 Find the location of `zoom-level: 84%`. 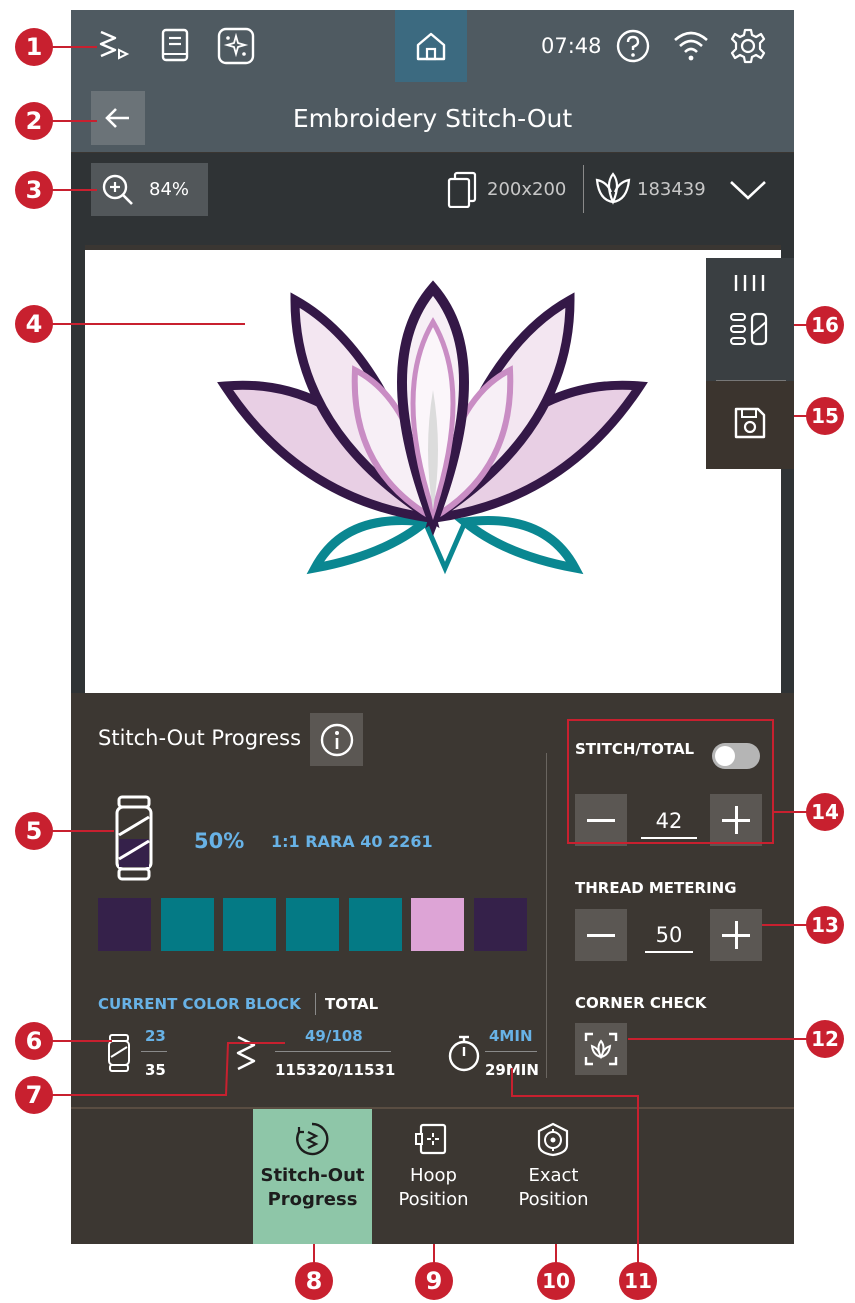

zoom-level: 84% is located at coordinates (169, 189).